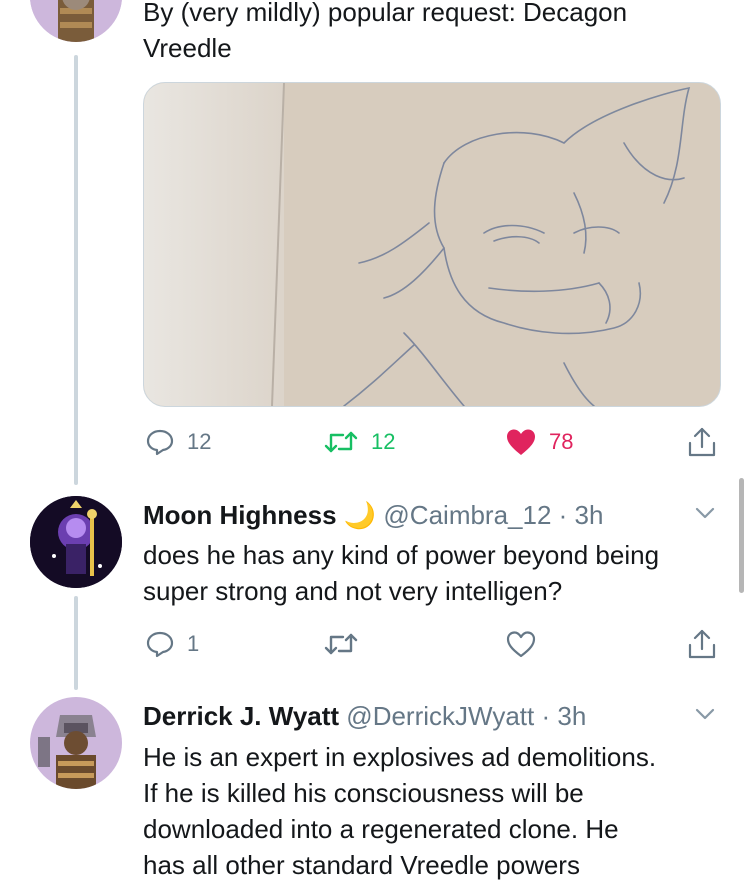 This screenshot has width=747, height=883. I want to click on like-count: 78, so click(561, 441).